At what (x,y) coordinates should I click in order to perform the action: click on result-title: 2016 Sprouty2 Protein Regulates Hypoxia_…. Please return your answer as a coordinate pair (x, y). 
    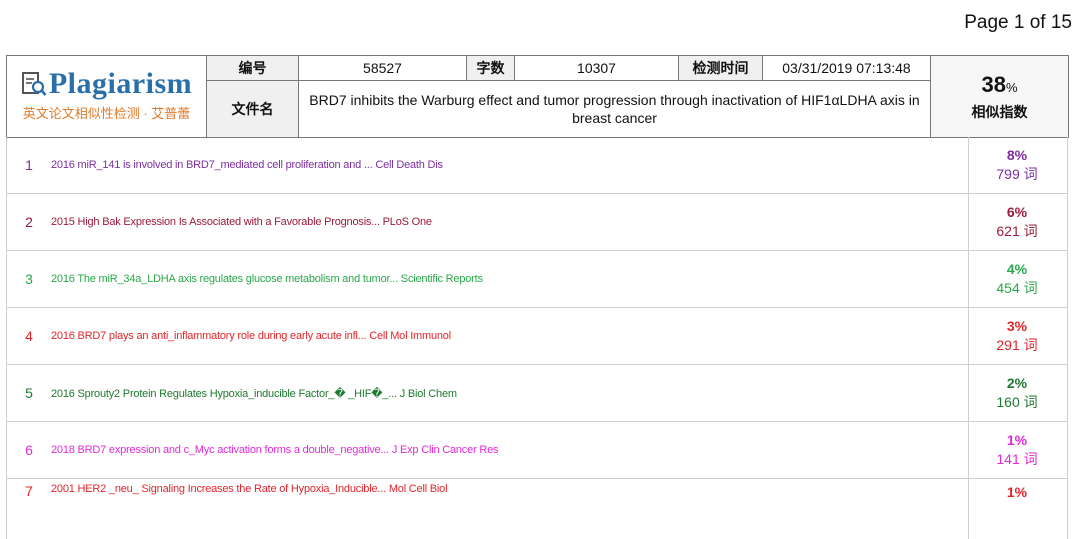
    Looking at the image, I should click on (509, 393).